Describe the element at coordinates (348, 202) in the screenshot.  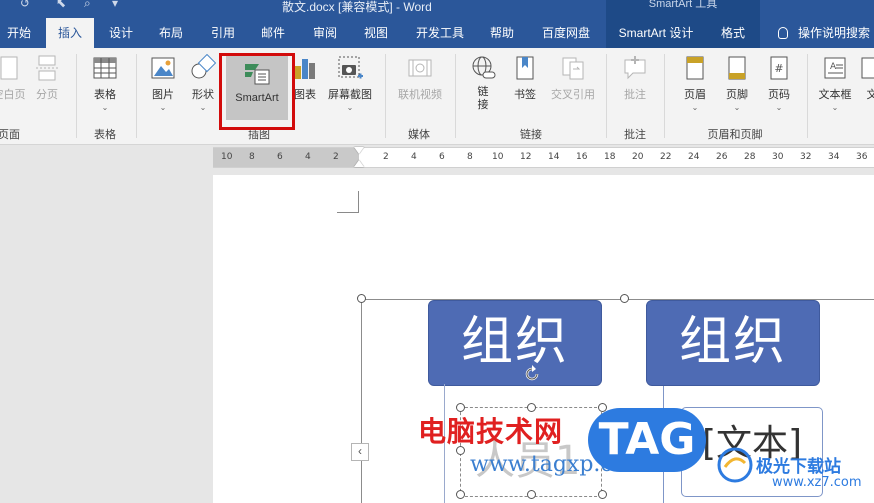
I see `margin-corner-mark` at that location.